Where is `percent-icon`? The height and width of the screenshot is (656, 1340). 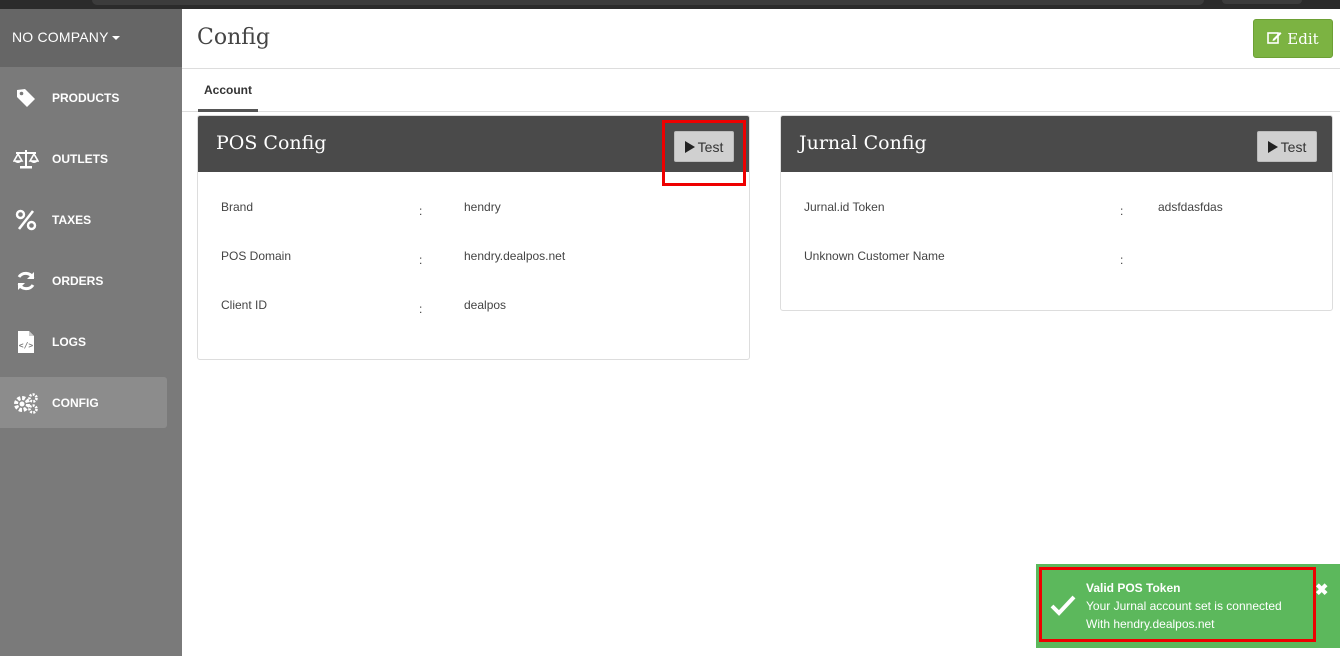 percent-icon is located at coordinates (26, 220).